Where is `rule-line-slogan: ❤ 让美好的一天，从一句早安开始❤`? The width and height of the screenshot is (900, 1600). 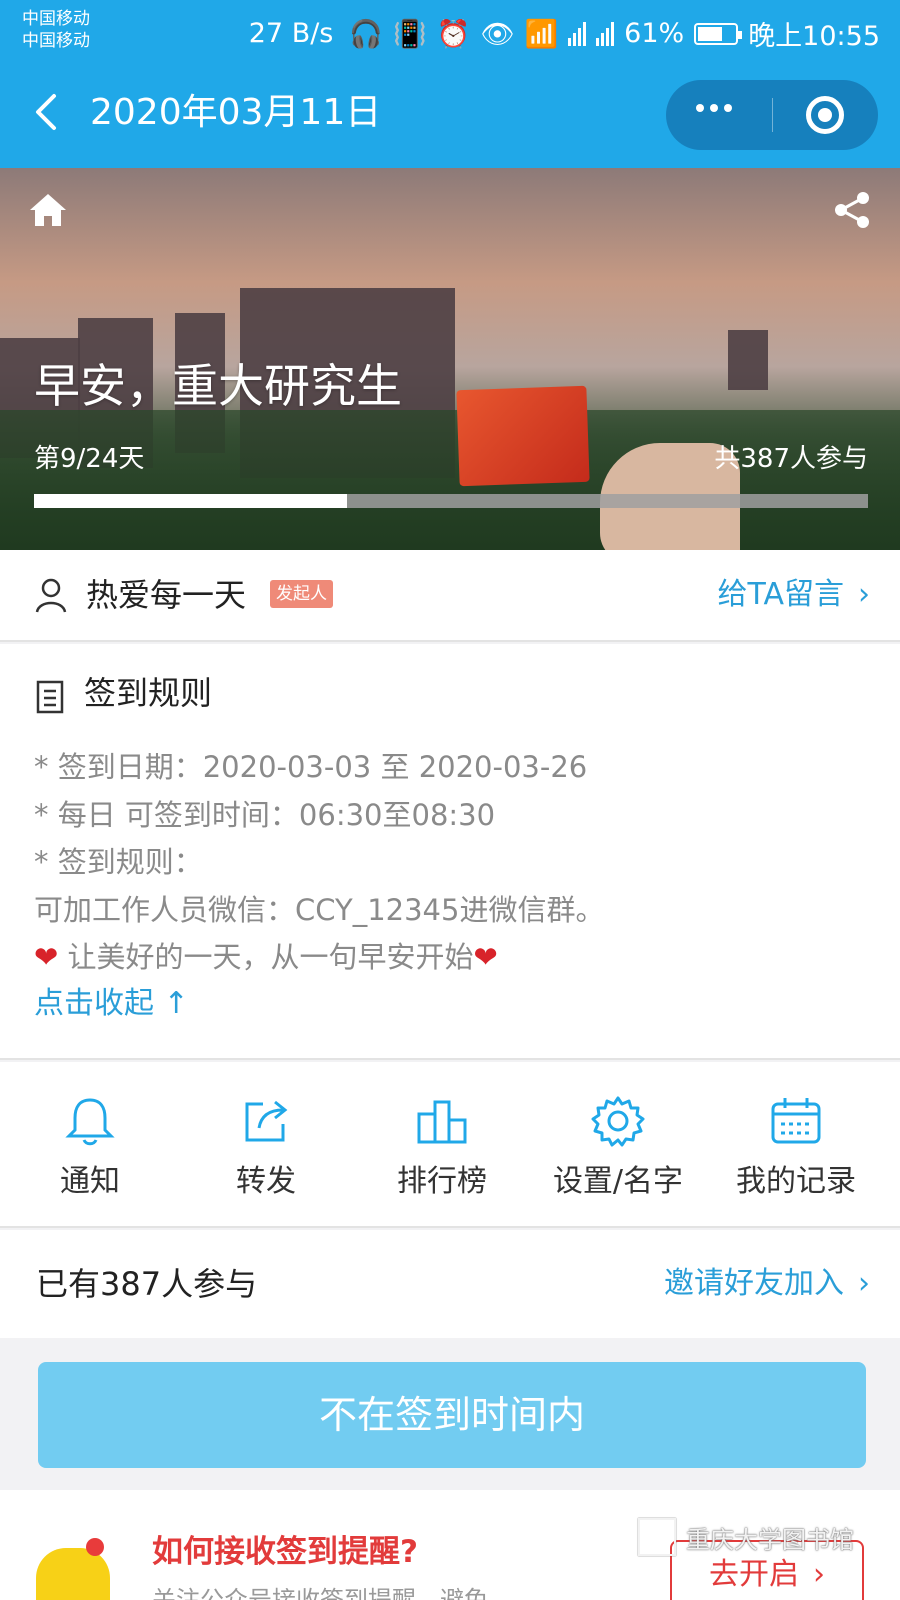 rule-line-slogan: ❤ 让美好的一天，从一句早安开始❤ is located at coordinates (454, 958).